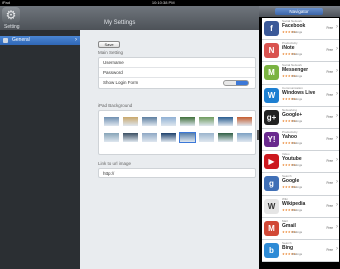 This screenshot has width=340, height=269. I want to click on navigator-header: Navigator, so click(299, 11).